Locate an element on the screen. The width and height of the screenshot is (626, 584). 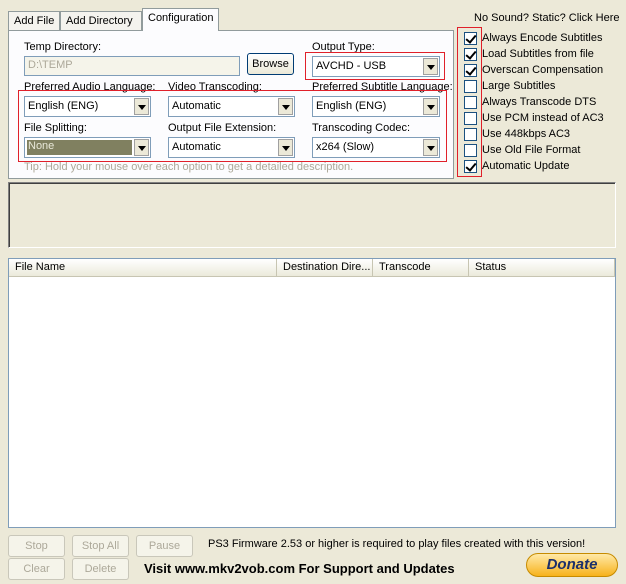
tab-add-directory: Add Directory is located at coordinates (101, 20).